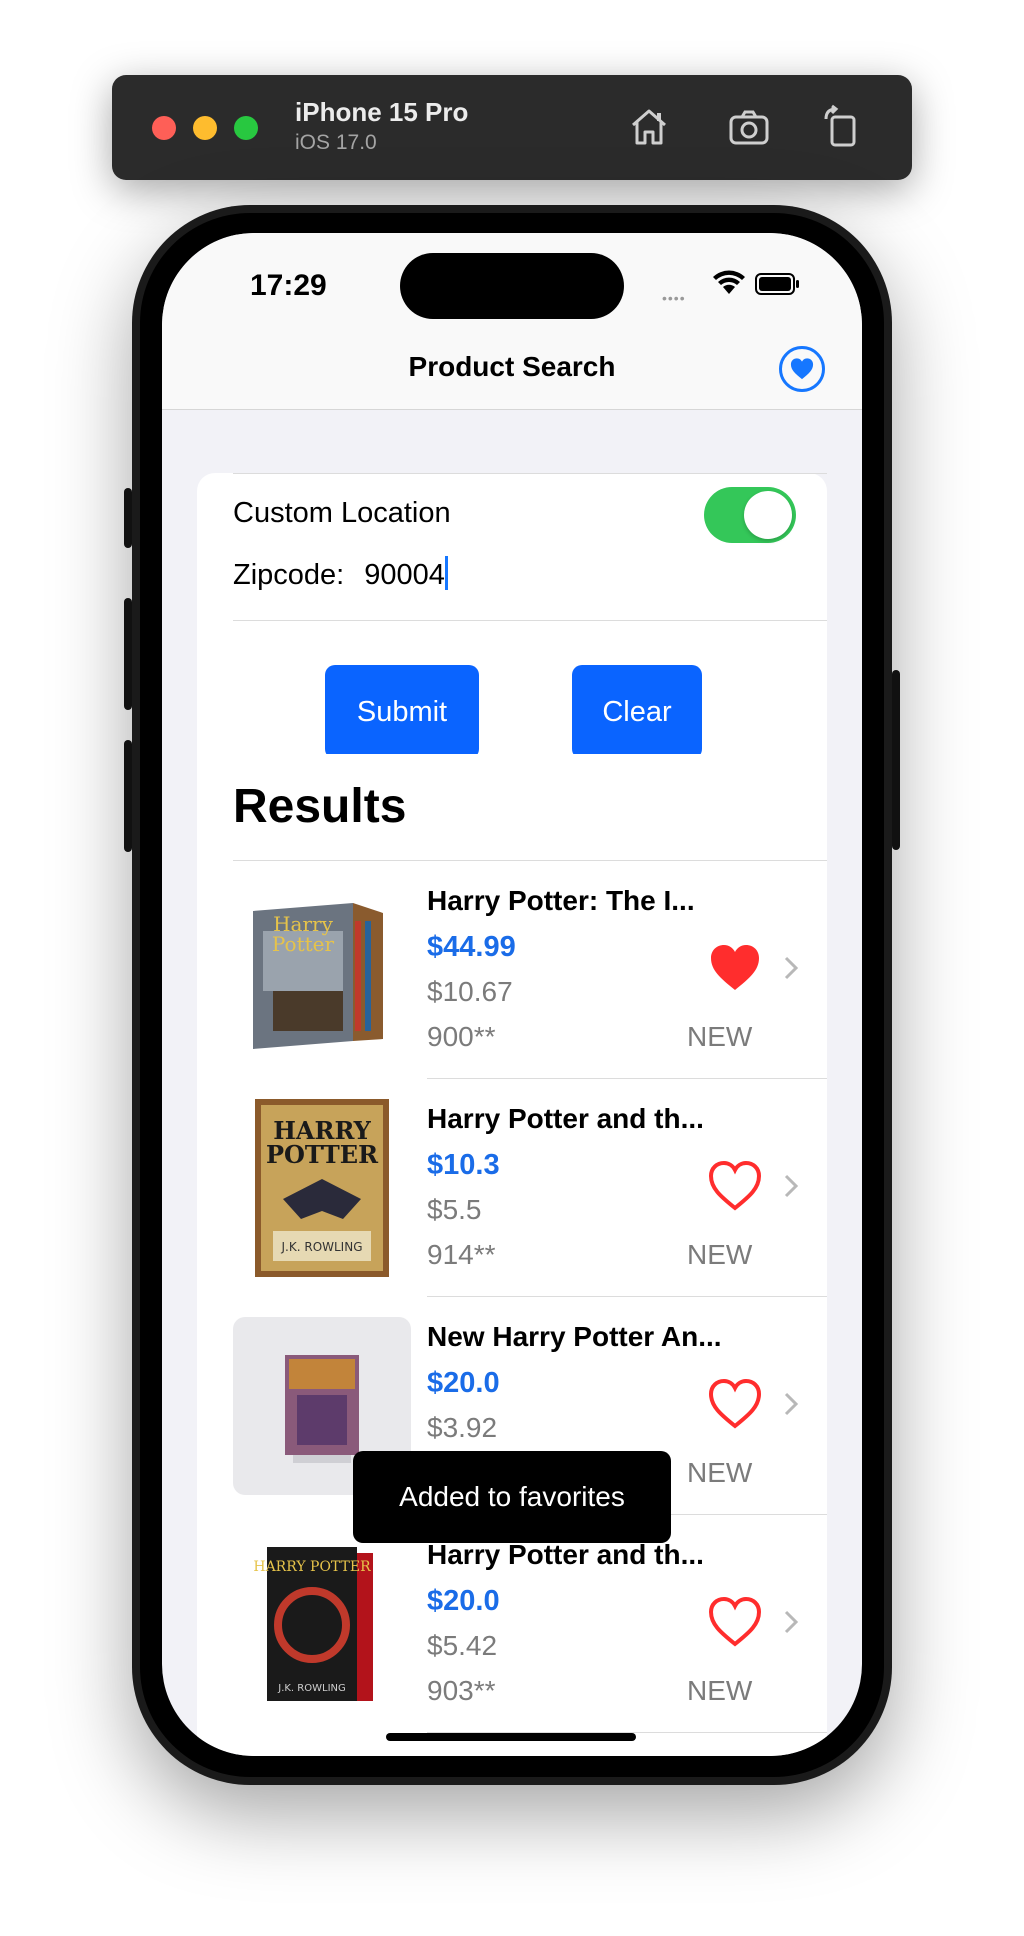 The image size is (1024, 1936). I want to click on clear-button: Clear, so click(637, 712).